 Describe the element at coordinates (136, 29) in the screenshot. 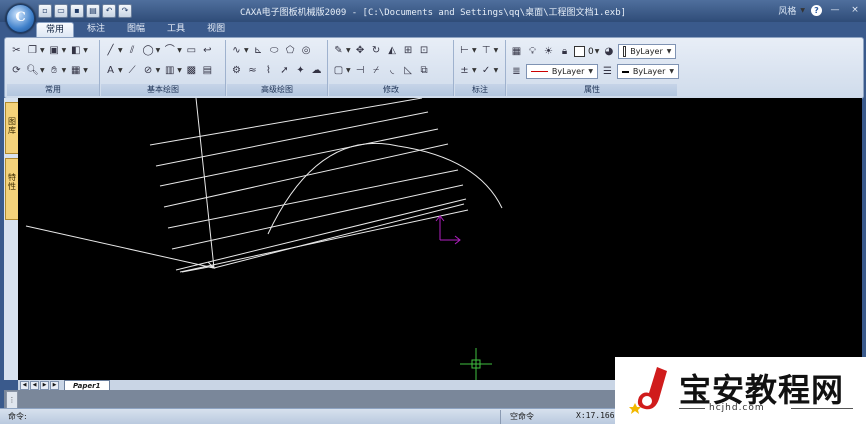

I see `tab-sheet: 图幅` at that location.